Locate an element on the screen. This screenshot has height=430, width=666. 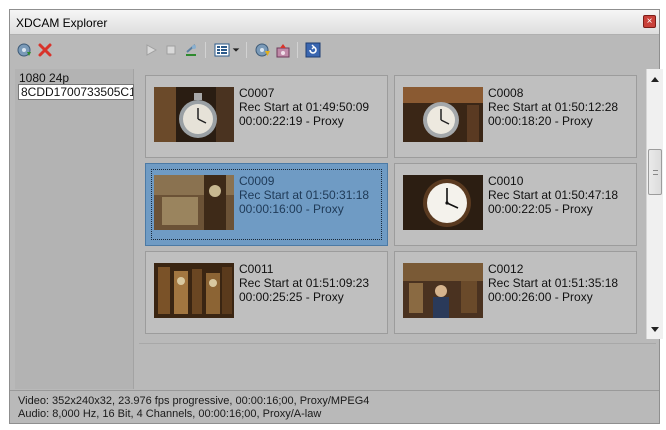
clip-rec-start: Rec Start at 01:50:12:28 is located at coordinates (553, 107).